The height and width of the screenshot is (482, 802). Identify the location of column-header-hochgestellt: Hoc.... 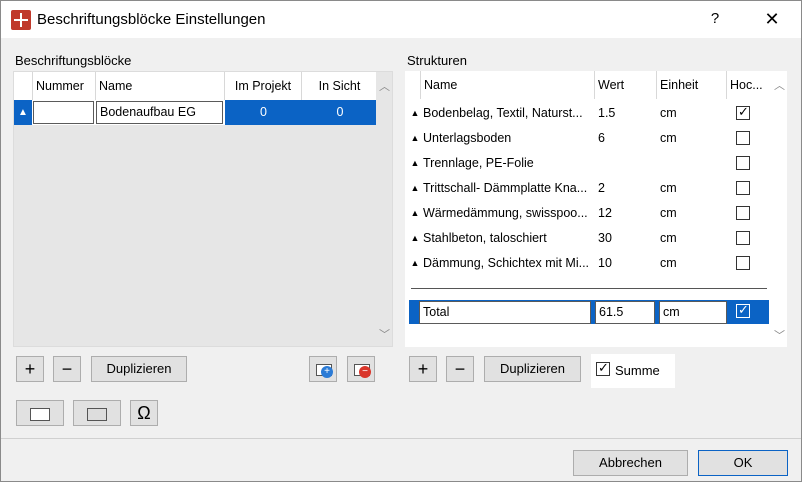
(748, 85).